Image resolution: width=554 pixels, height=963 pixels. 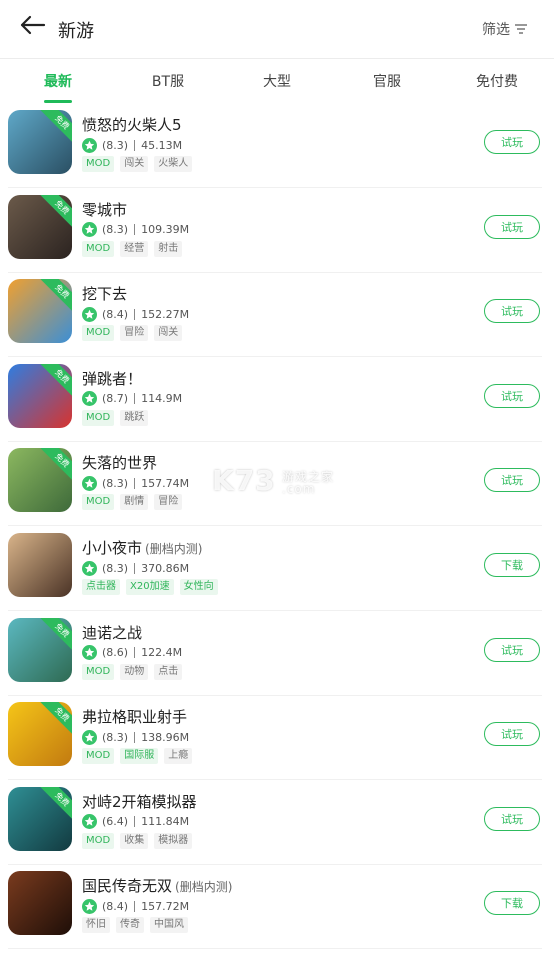 I want to click on game-row: 免费 愤怒的火柴人5 (8.3) 45.13M MOD 闯关 火柴人 试玩, so click(x=277, y=146).